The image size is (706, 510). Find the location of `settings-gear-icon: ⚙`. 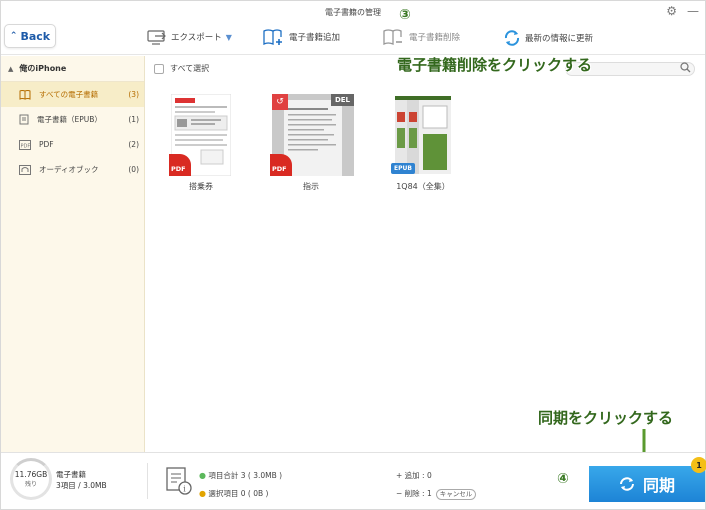

settings-gear-icon: ⚙ is located at coordinates (671, 11).